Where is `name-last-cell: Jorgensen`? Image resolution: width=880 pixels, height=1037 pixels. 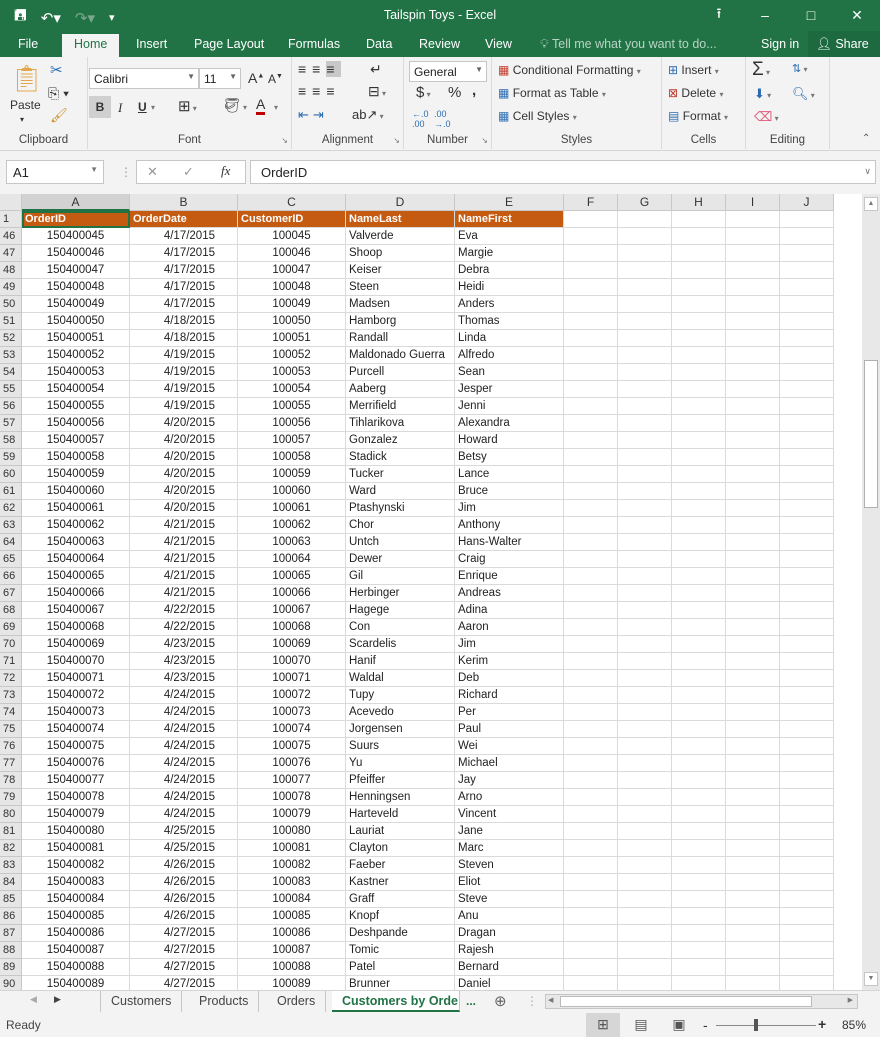
name-last-cell: Jorgensen is located at coordinates (400, 729).